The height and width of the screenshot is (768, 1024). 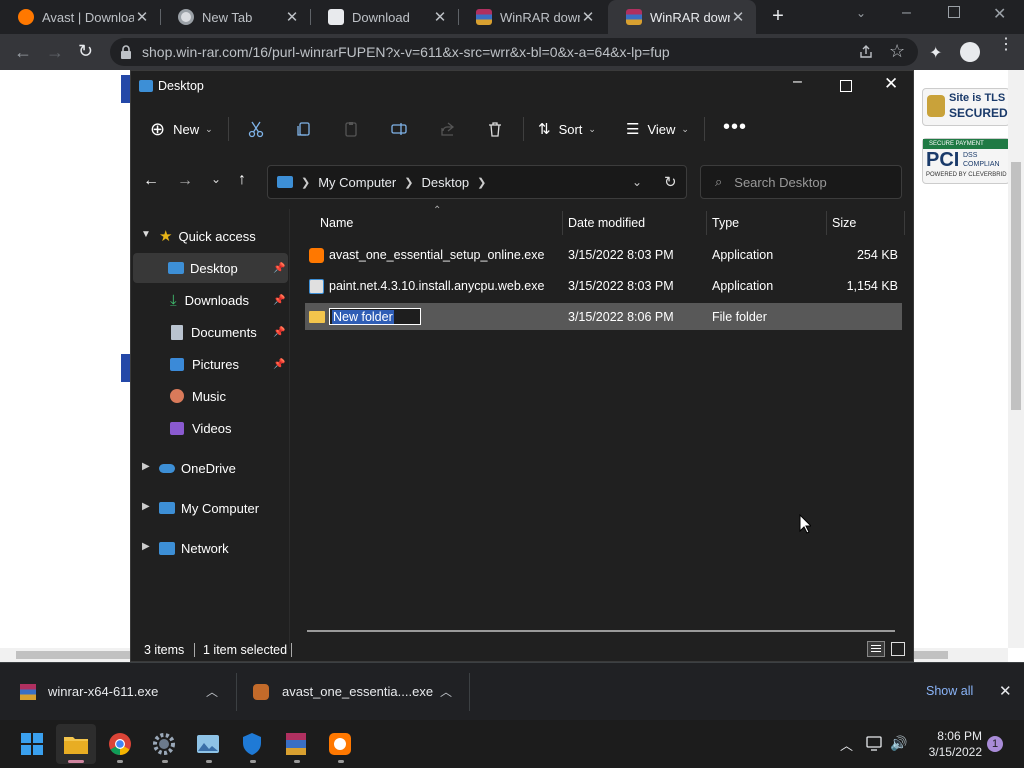 What do you see at coordinates (304, 129) in the screenshot?
I see `copy-icon` at bounding box center [304, 129].